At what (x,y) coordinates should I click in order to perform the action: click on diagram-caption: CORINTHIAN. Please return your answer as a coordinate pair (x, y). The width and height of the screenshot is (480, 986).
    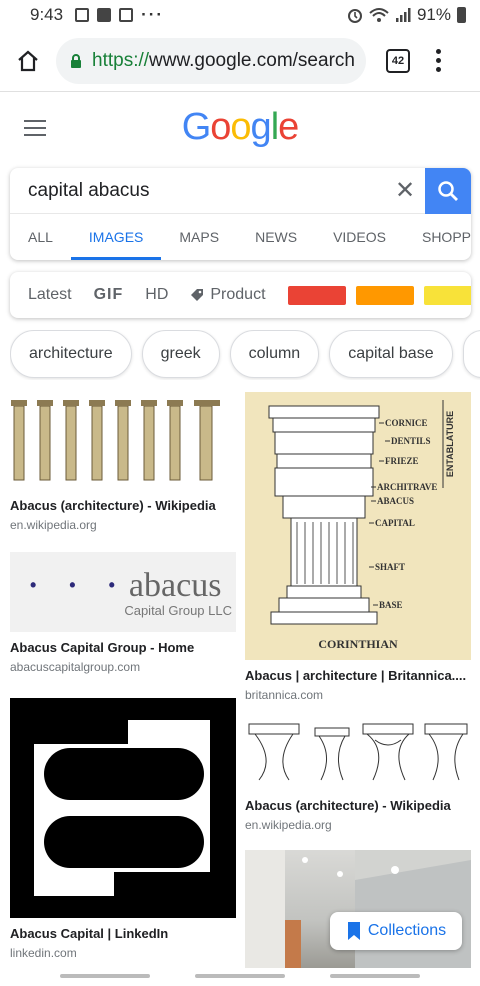
    Looking at the image, I should click on (358, 644).